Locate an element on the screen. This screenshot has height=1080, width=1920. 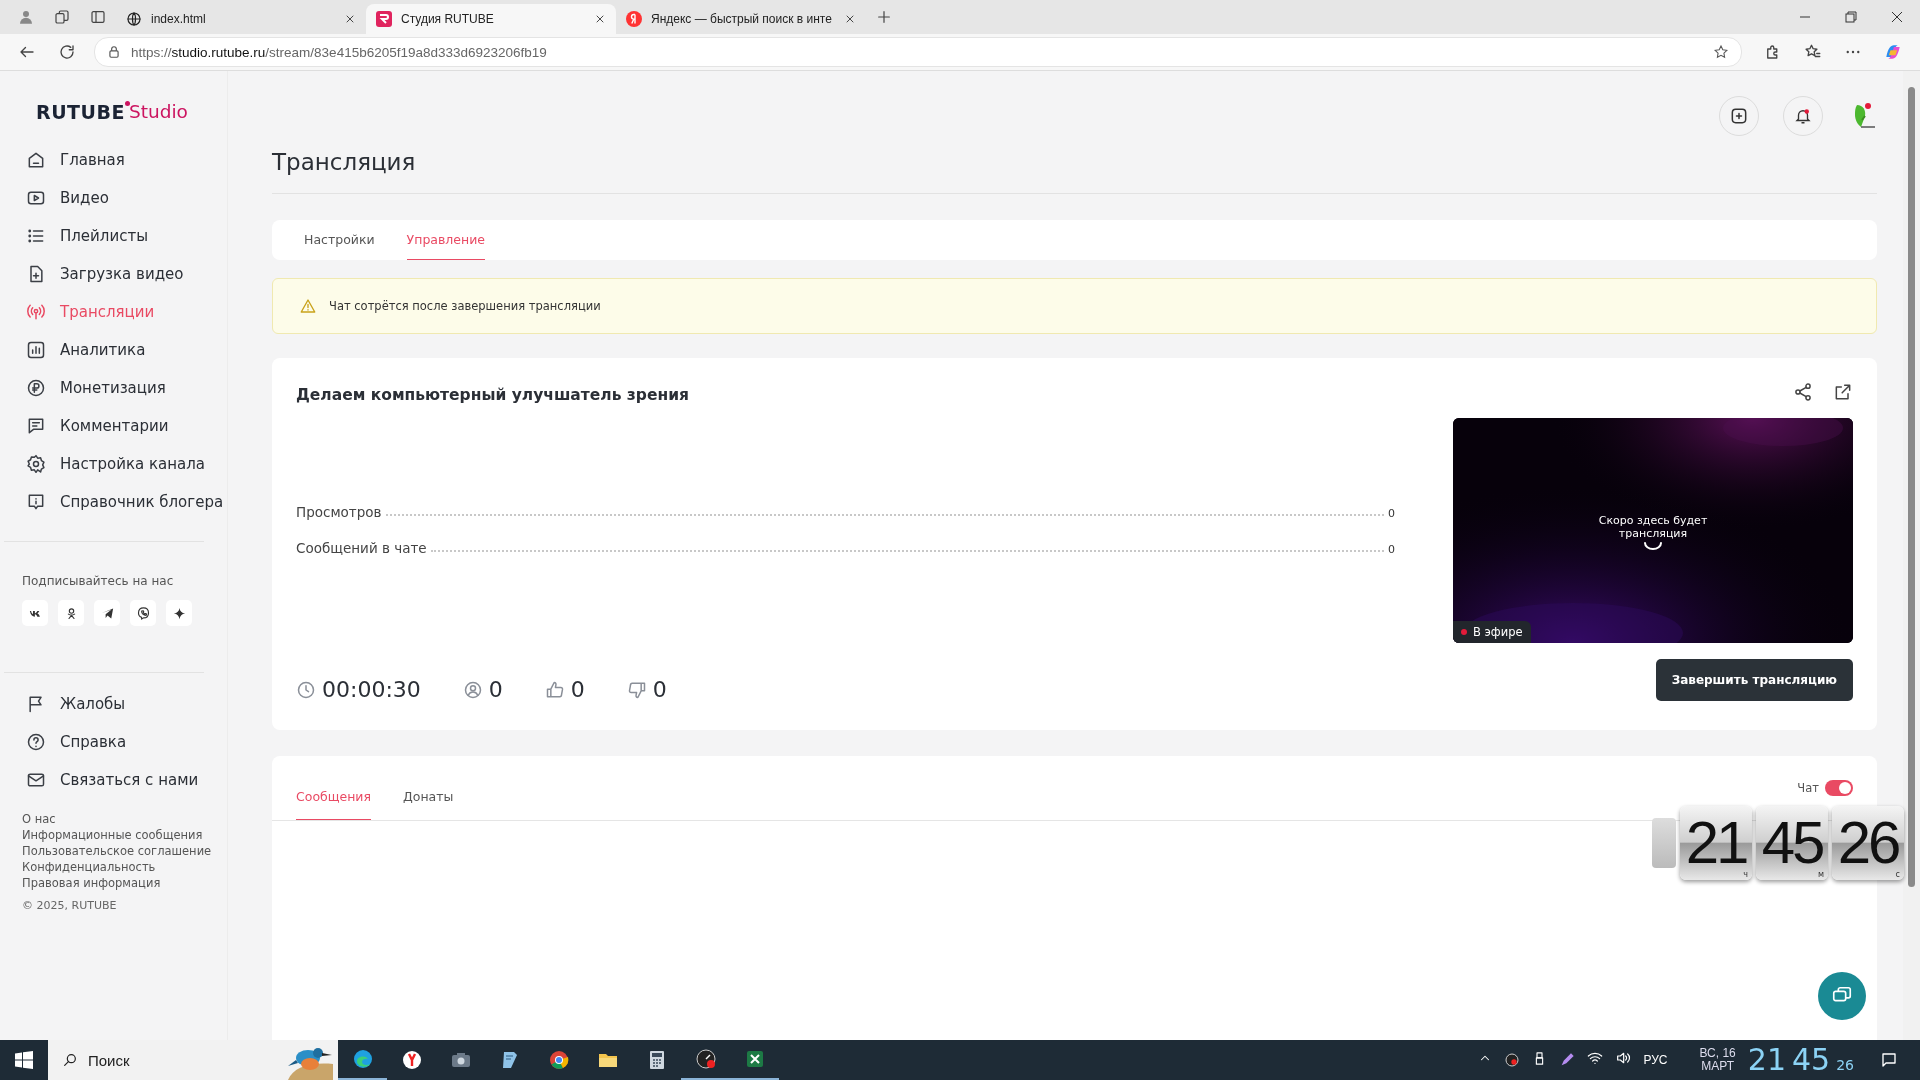
timer-text: 00:00:30 is located at coordinates (371, 689).